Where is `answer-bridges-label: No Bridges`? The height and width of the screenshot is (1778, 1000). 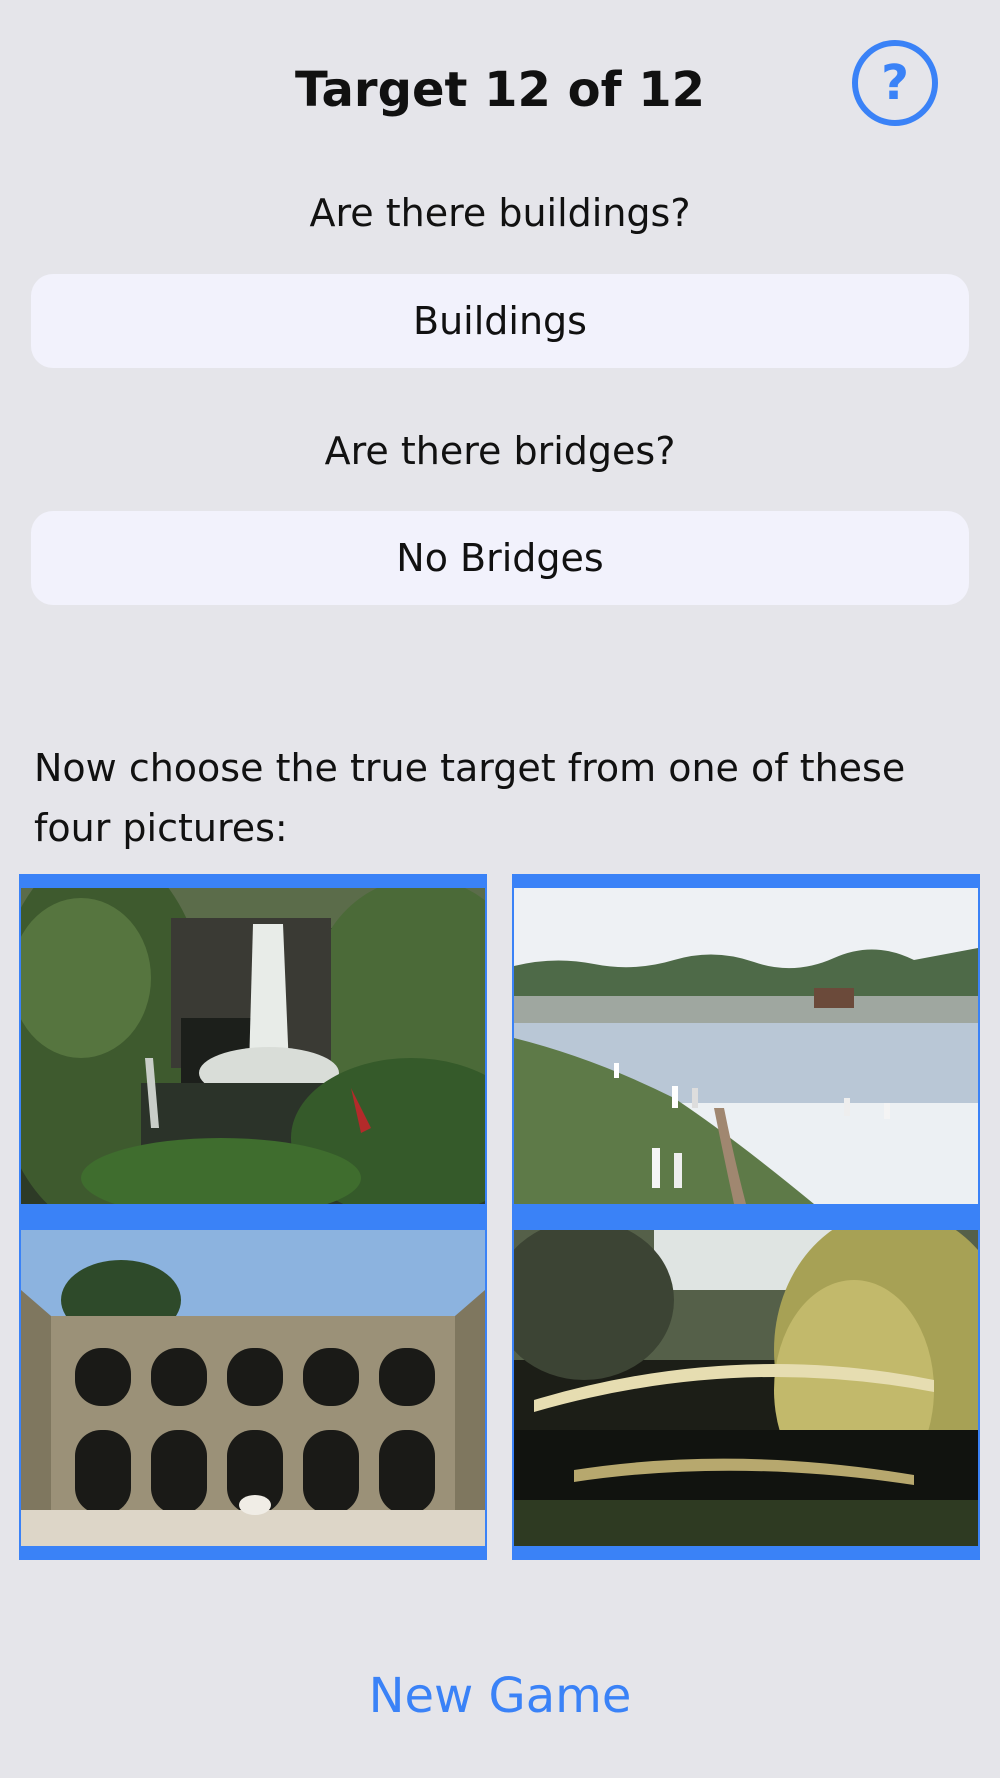
answer-bridges-label: No Bridges is located at coordinates (500, 558).